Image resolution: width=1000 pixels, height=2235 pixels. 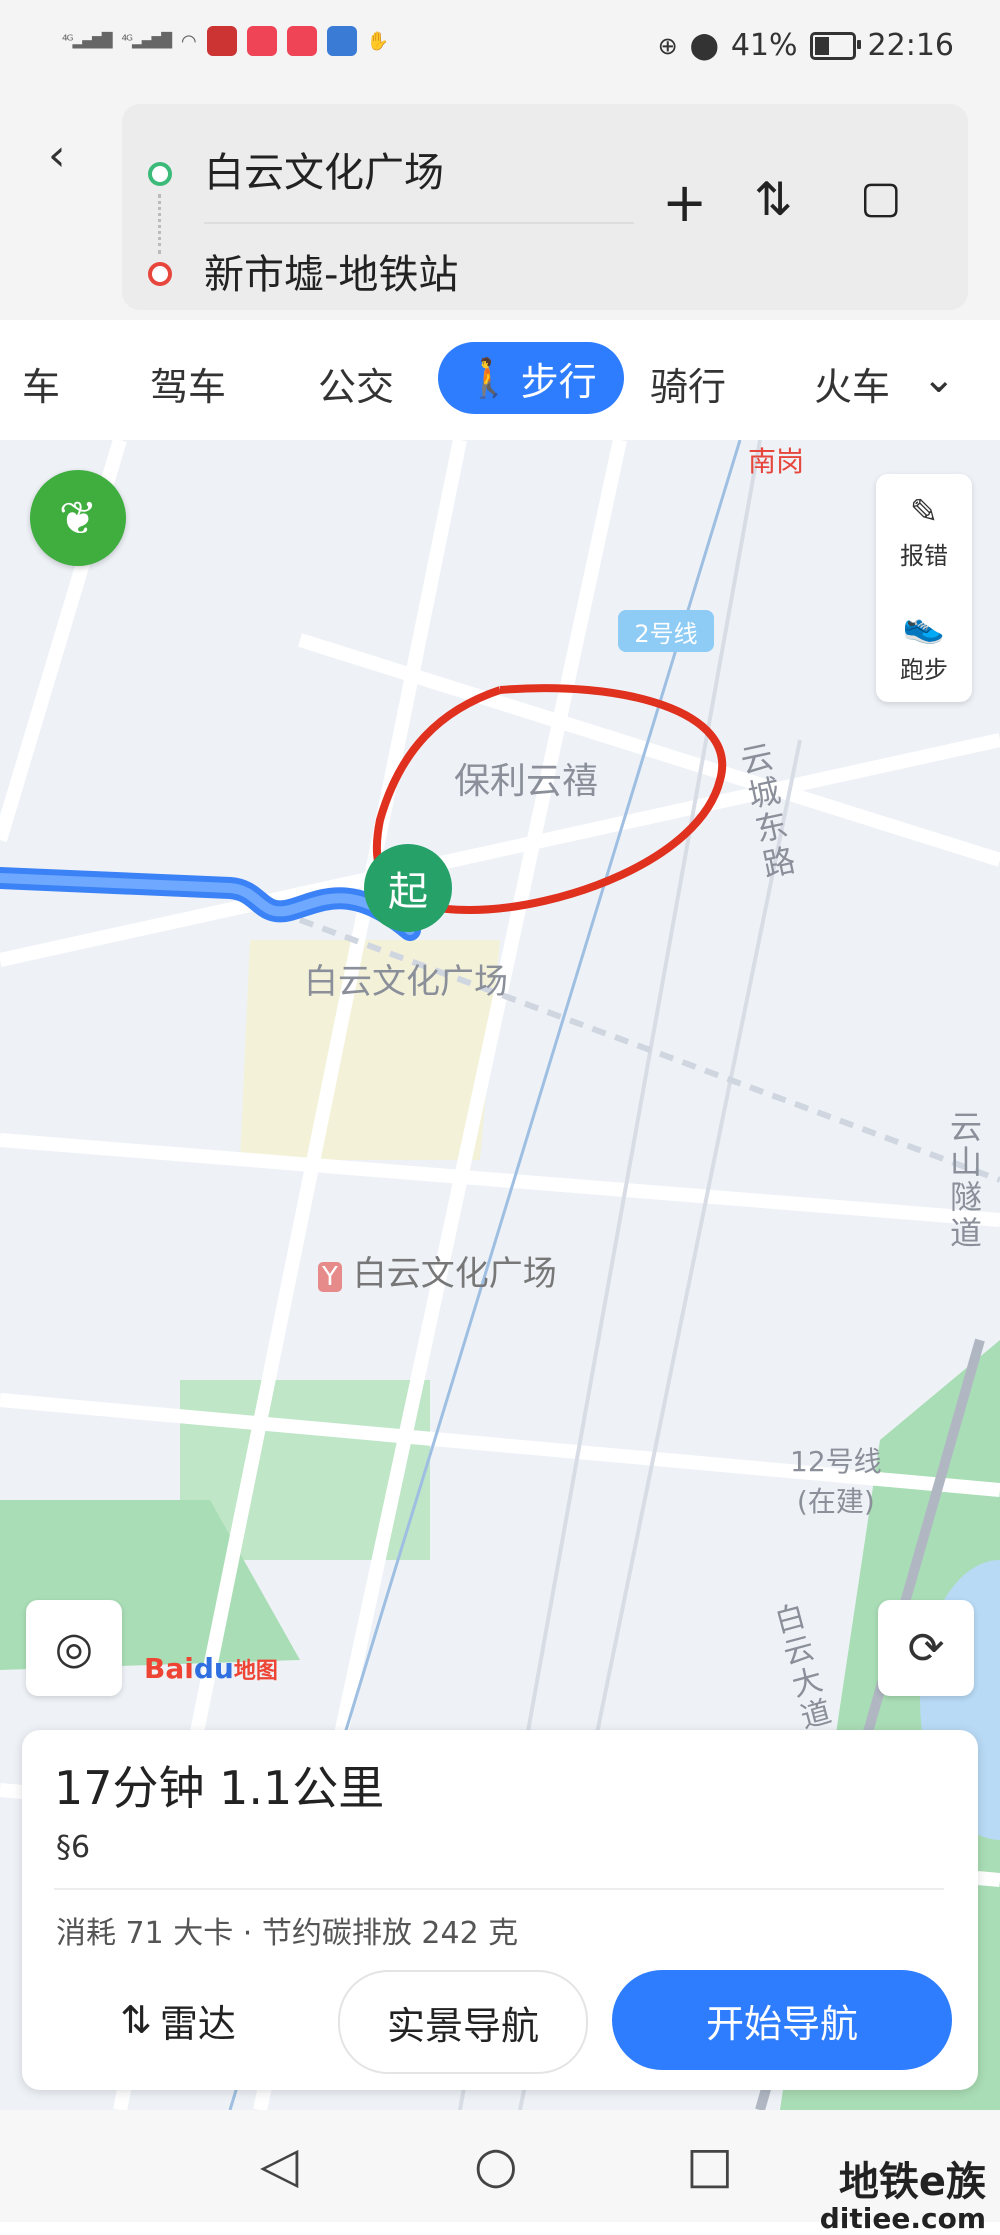 I want to click on radar-icon: ⇅, so click(x=136, y=2020).